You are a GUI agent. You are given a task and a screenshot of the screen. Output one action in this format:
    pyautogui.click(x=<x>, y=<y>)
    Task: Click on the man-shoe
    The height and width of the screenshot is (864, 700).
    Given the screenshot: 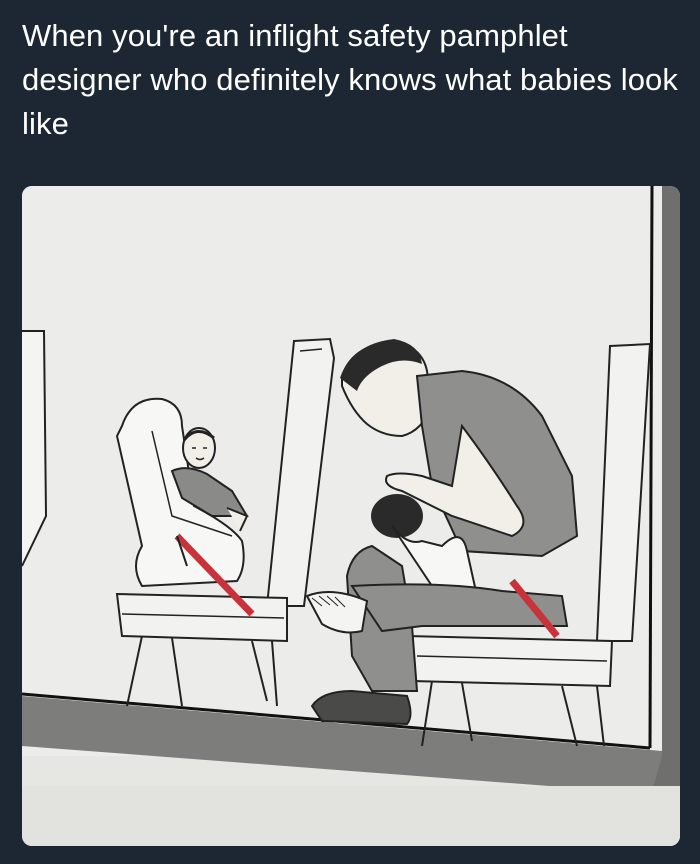 What is the action you would take?
    pyautogui.click(x=361, y=707)
    